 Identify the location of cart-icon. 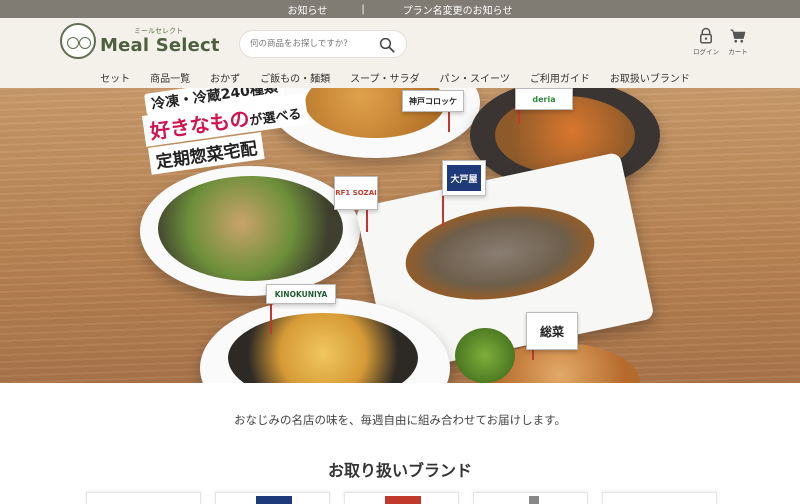
(738, 36).